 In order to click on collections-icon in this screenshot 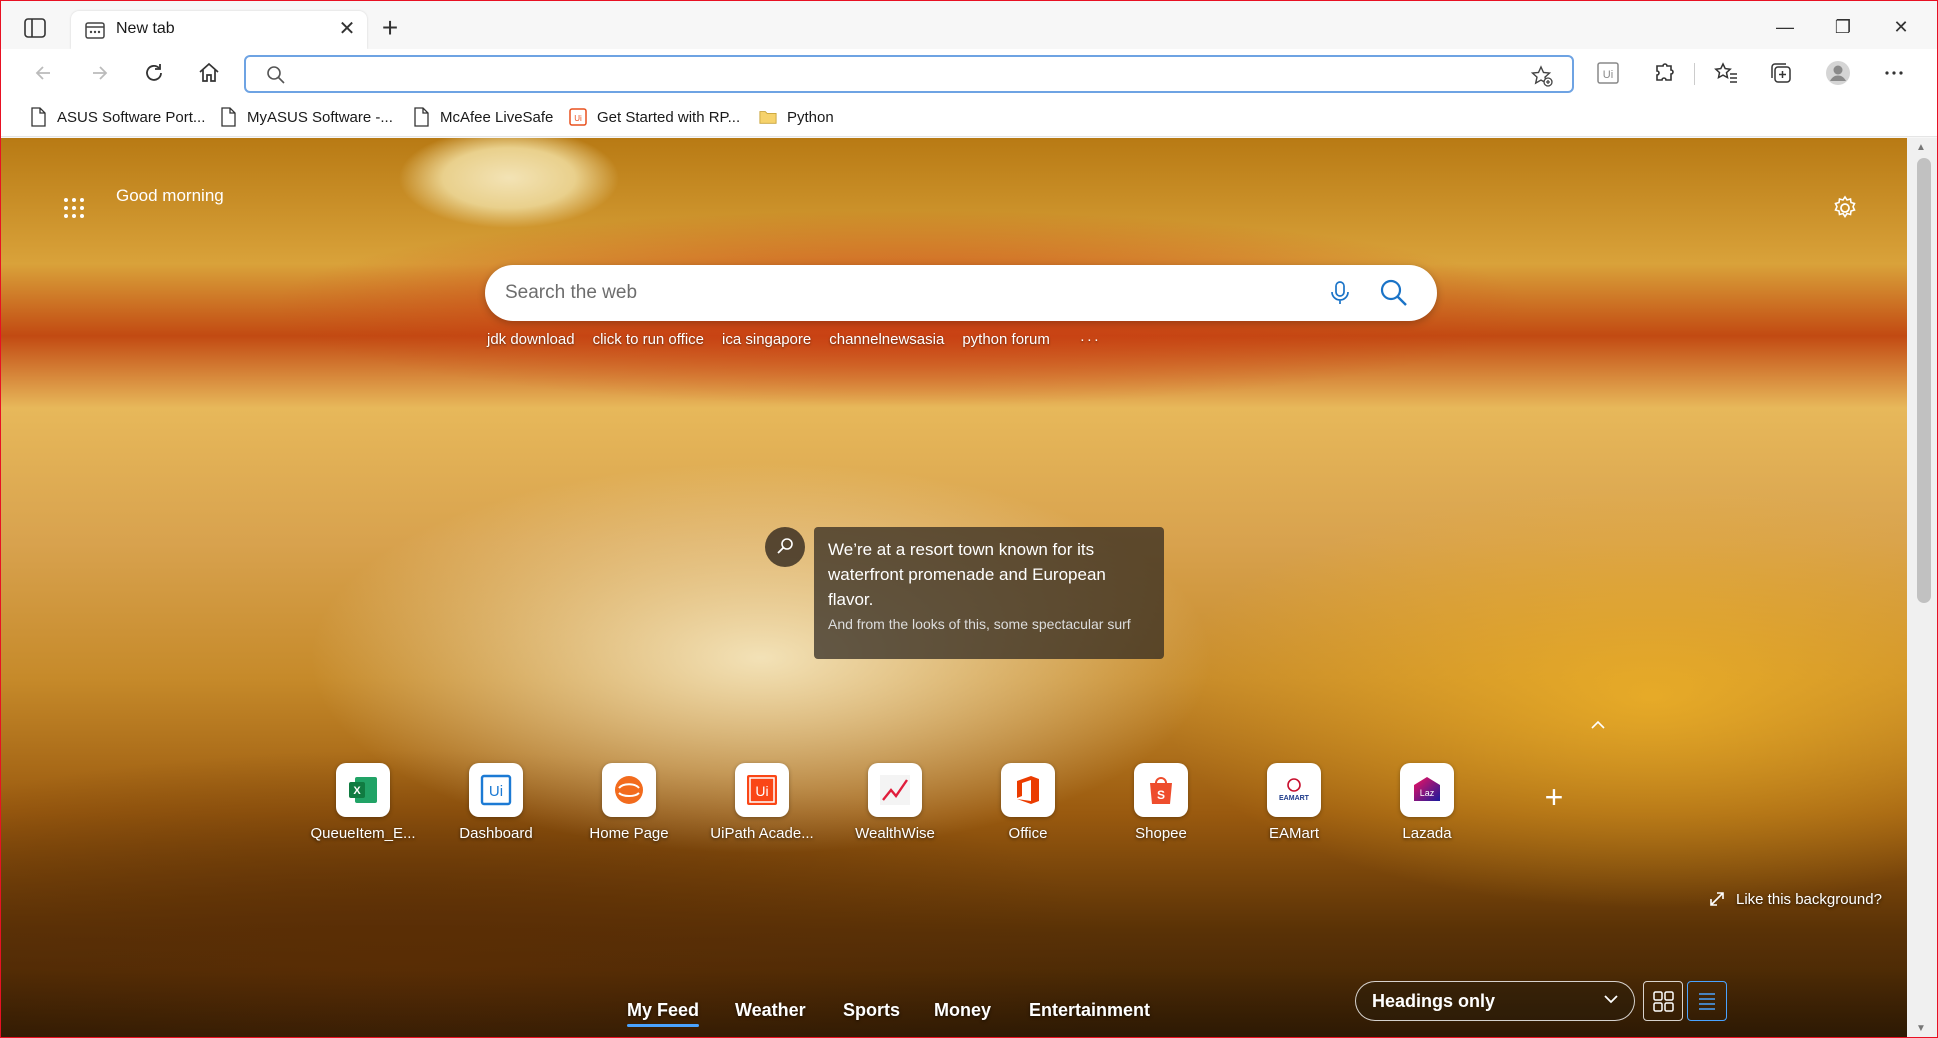, I will do `click(1781, 73)`.